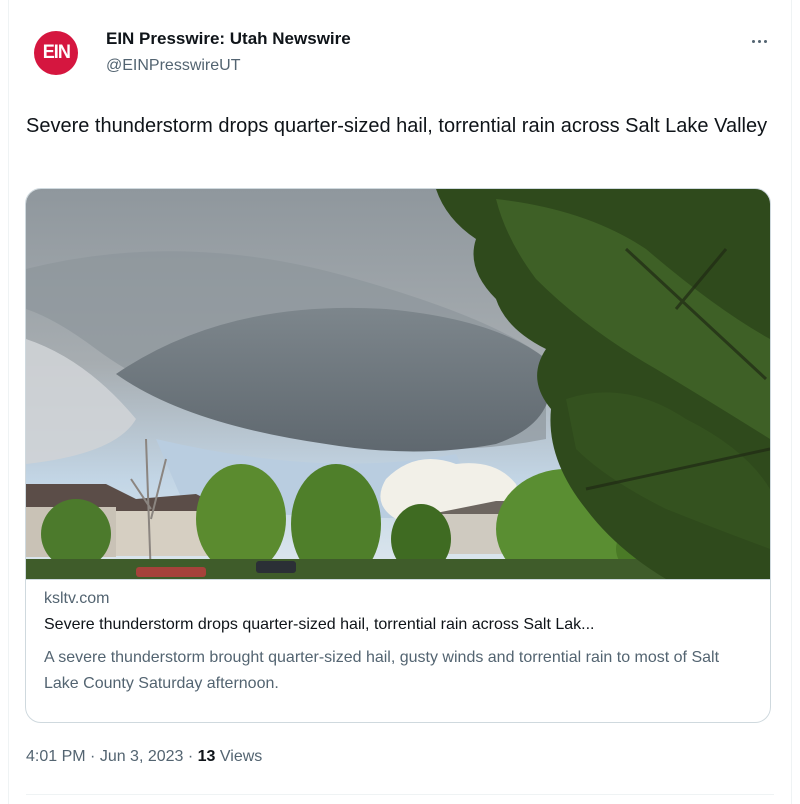 Image resolution: width=800 pixels, height=804 pixels. Describe the element at coordinates (56, 756) in the screenshot. I see `tweet-time: 4:01 PM` at that location.